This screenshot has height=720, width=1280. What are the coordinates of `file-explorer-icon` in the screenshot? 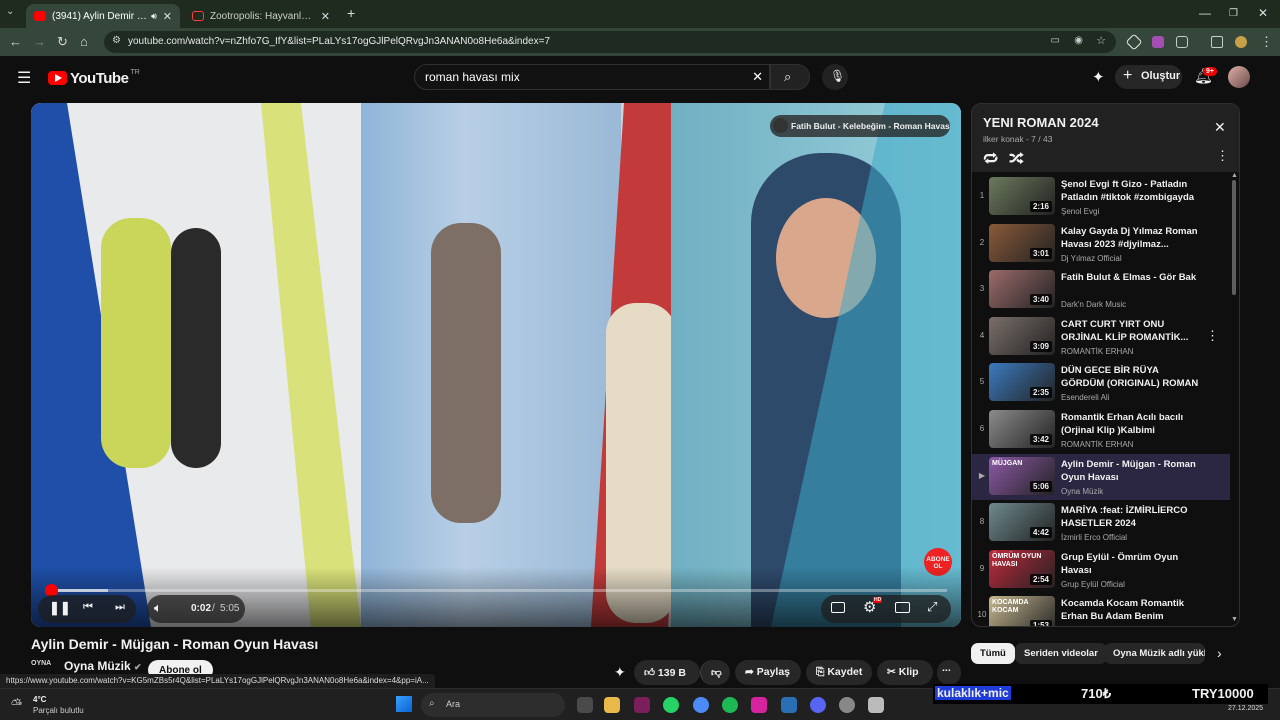 It's located at (612, 705).